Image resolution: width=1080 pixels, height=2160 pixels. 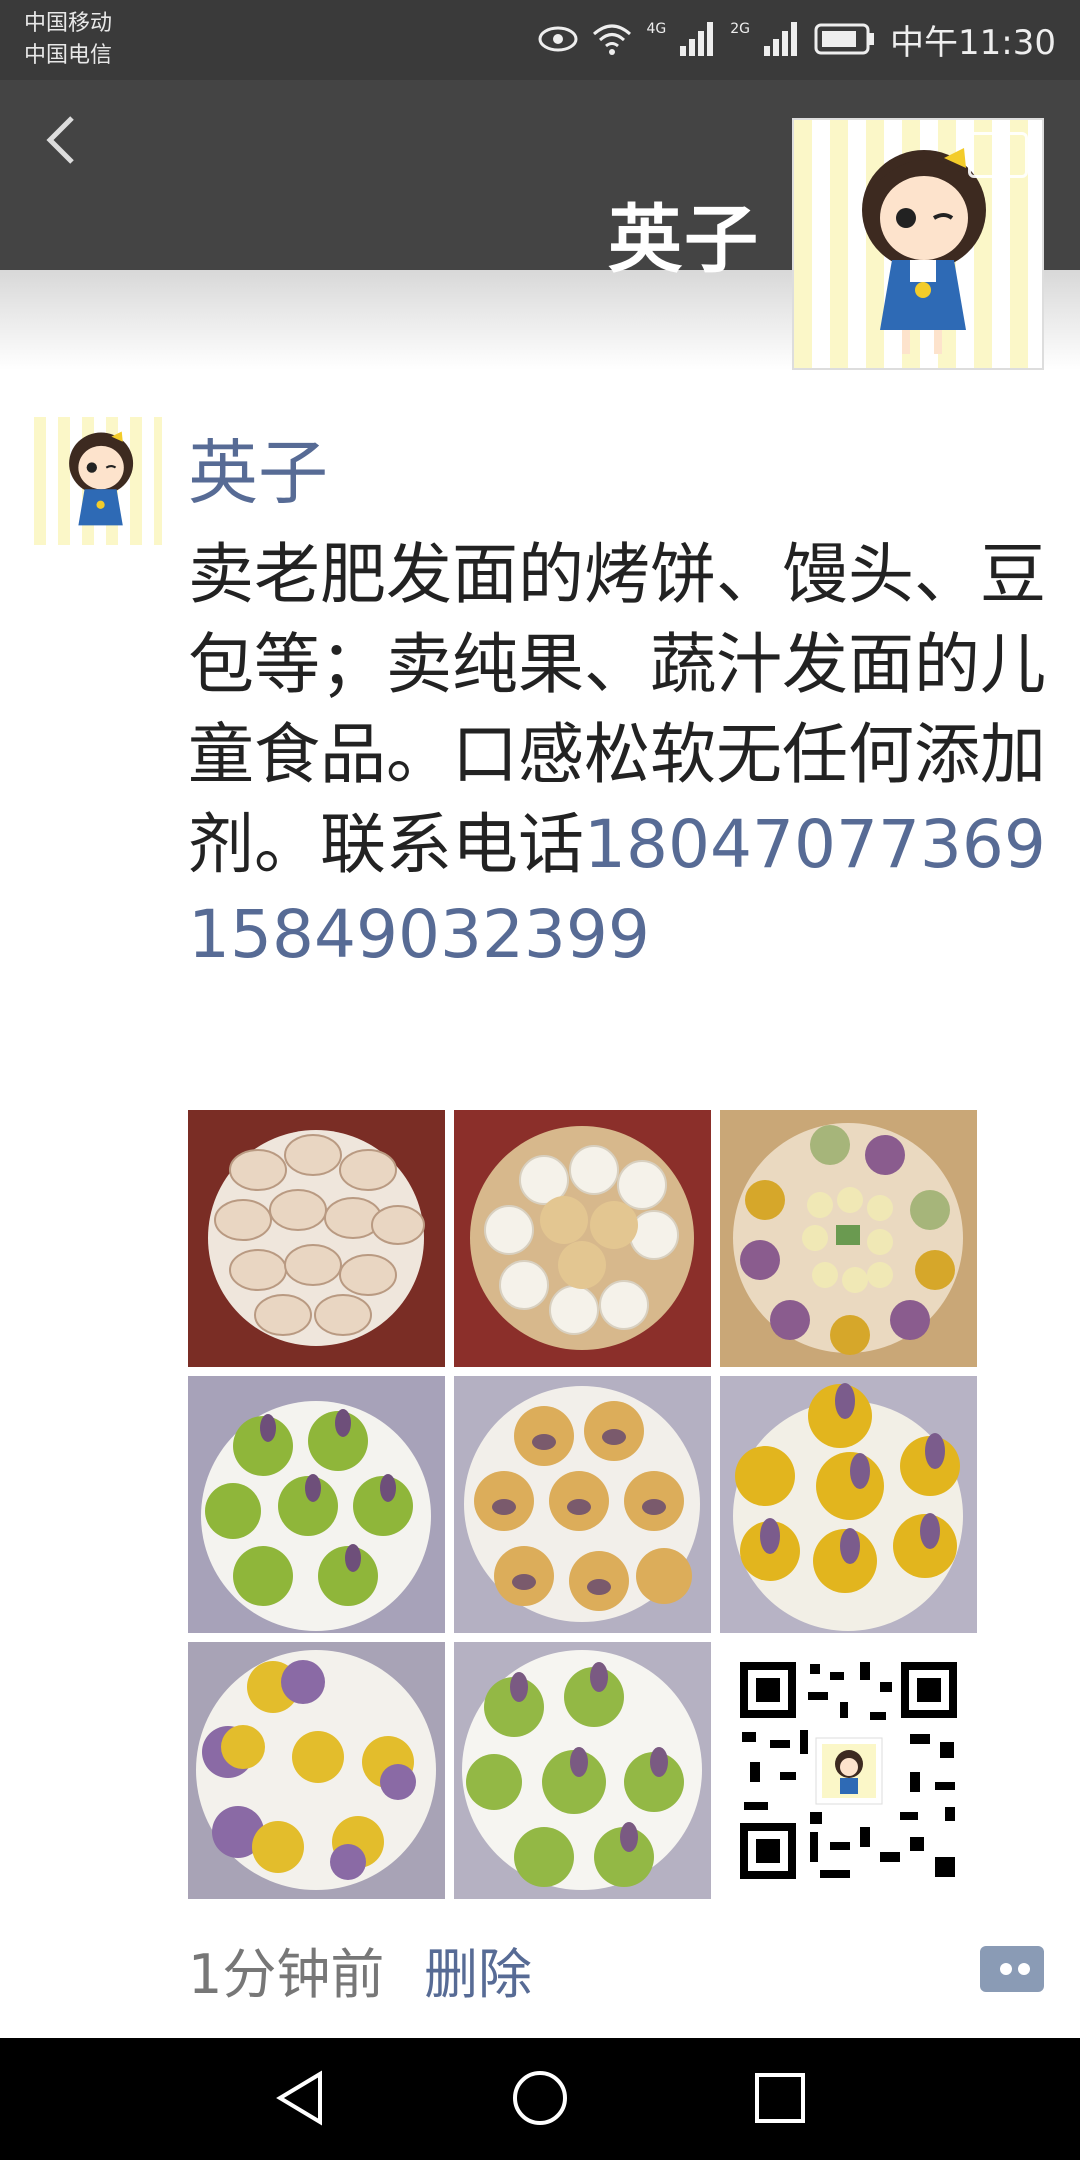 I want to click on carrier-info: 中国移动 中国电信, so click(x=68, y=40).